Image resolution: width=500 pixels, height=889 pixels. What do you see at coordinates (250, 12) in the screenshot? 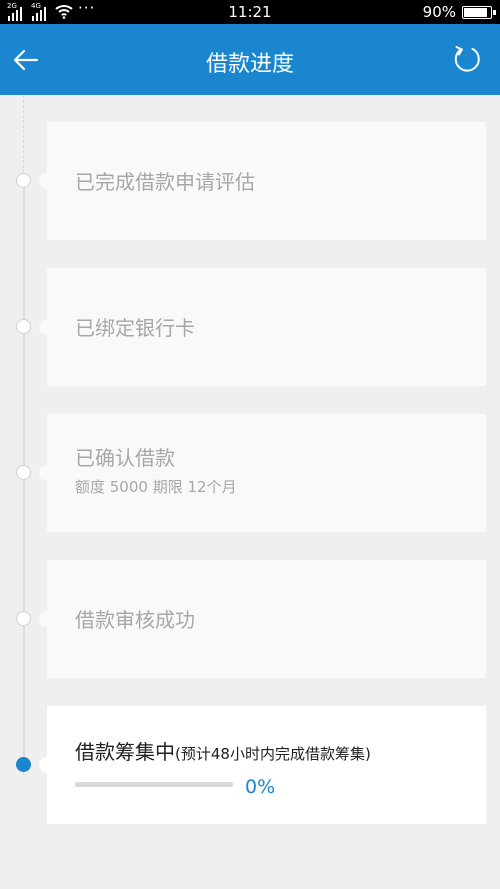
I see `status-bar: 2G 4G ··· 11:21 90%` at bounding box center [250, 12].